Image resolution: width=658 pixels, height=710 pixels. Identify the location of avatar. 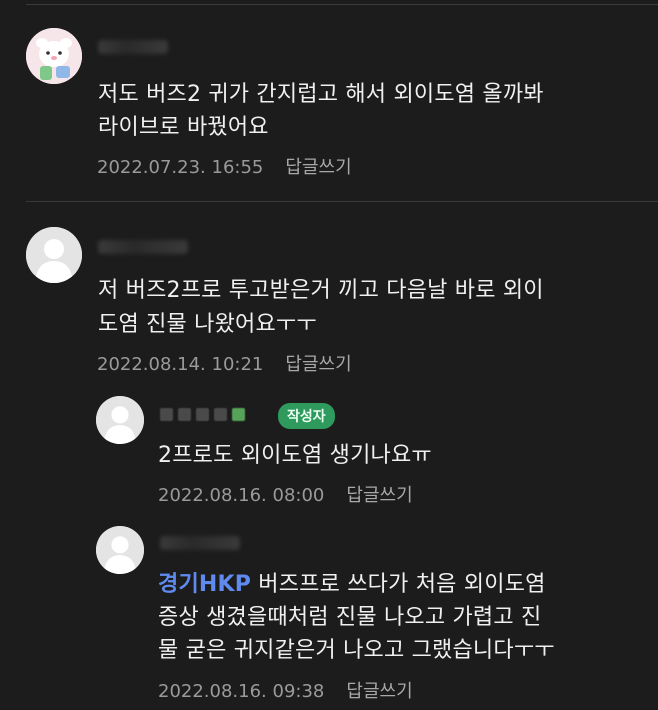
(120, 550).